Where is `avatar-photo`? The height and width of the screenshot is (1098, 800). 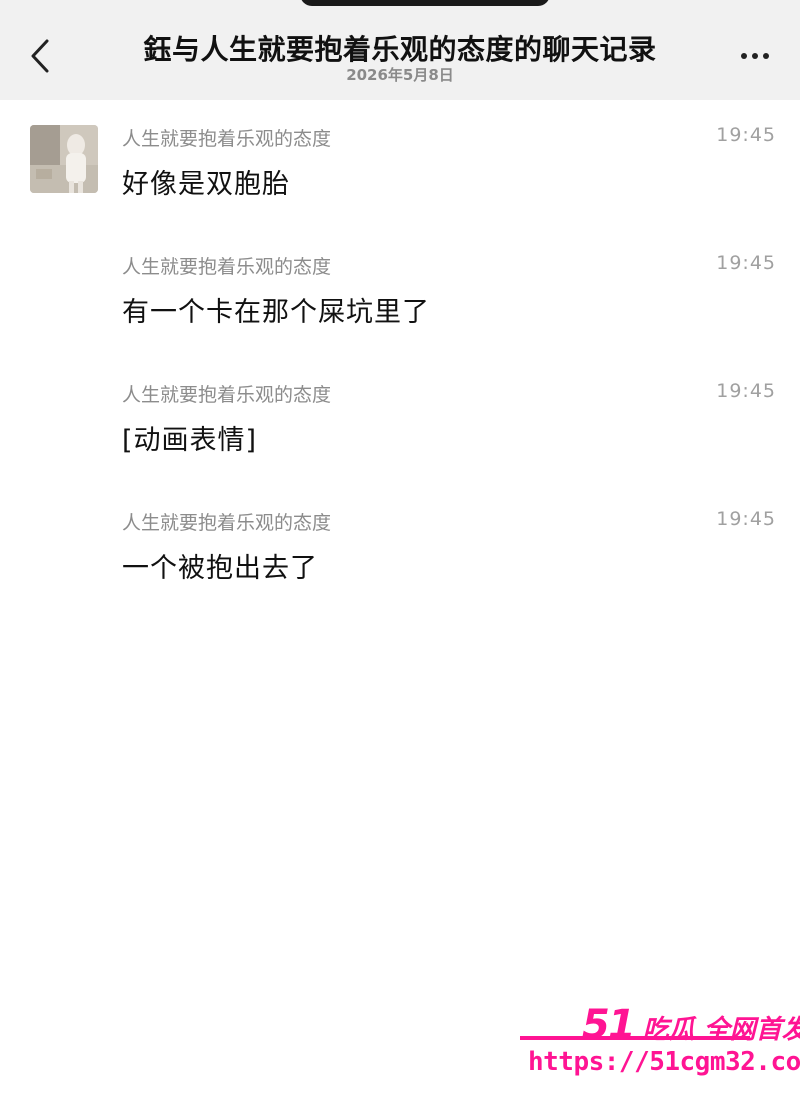
avatar-photo is located at coordinates (64, 159).